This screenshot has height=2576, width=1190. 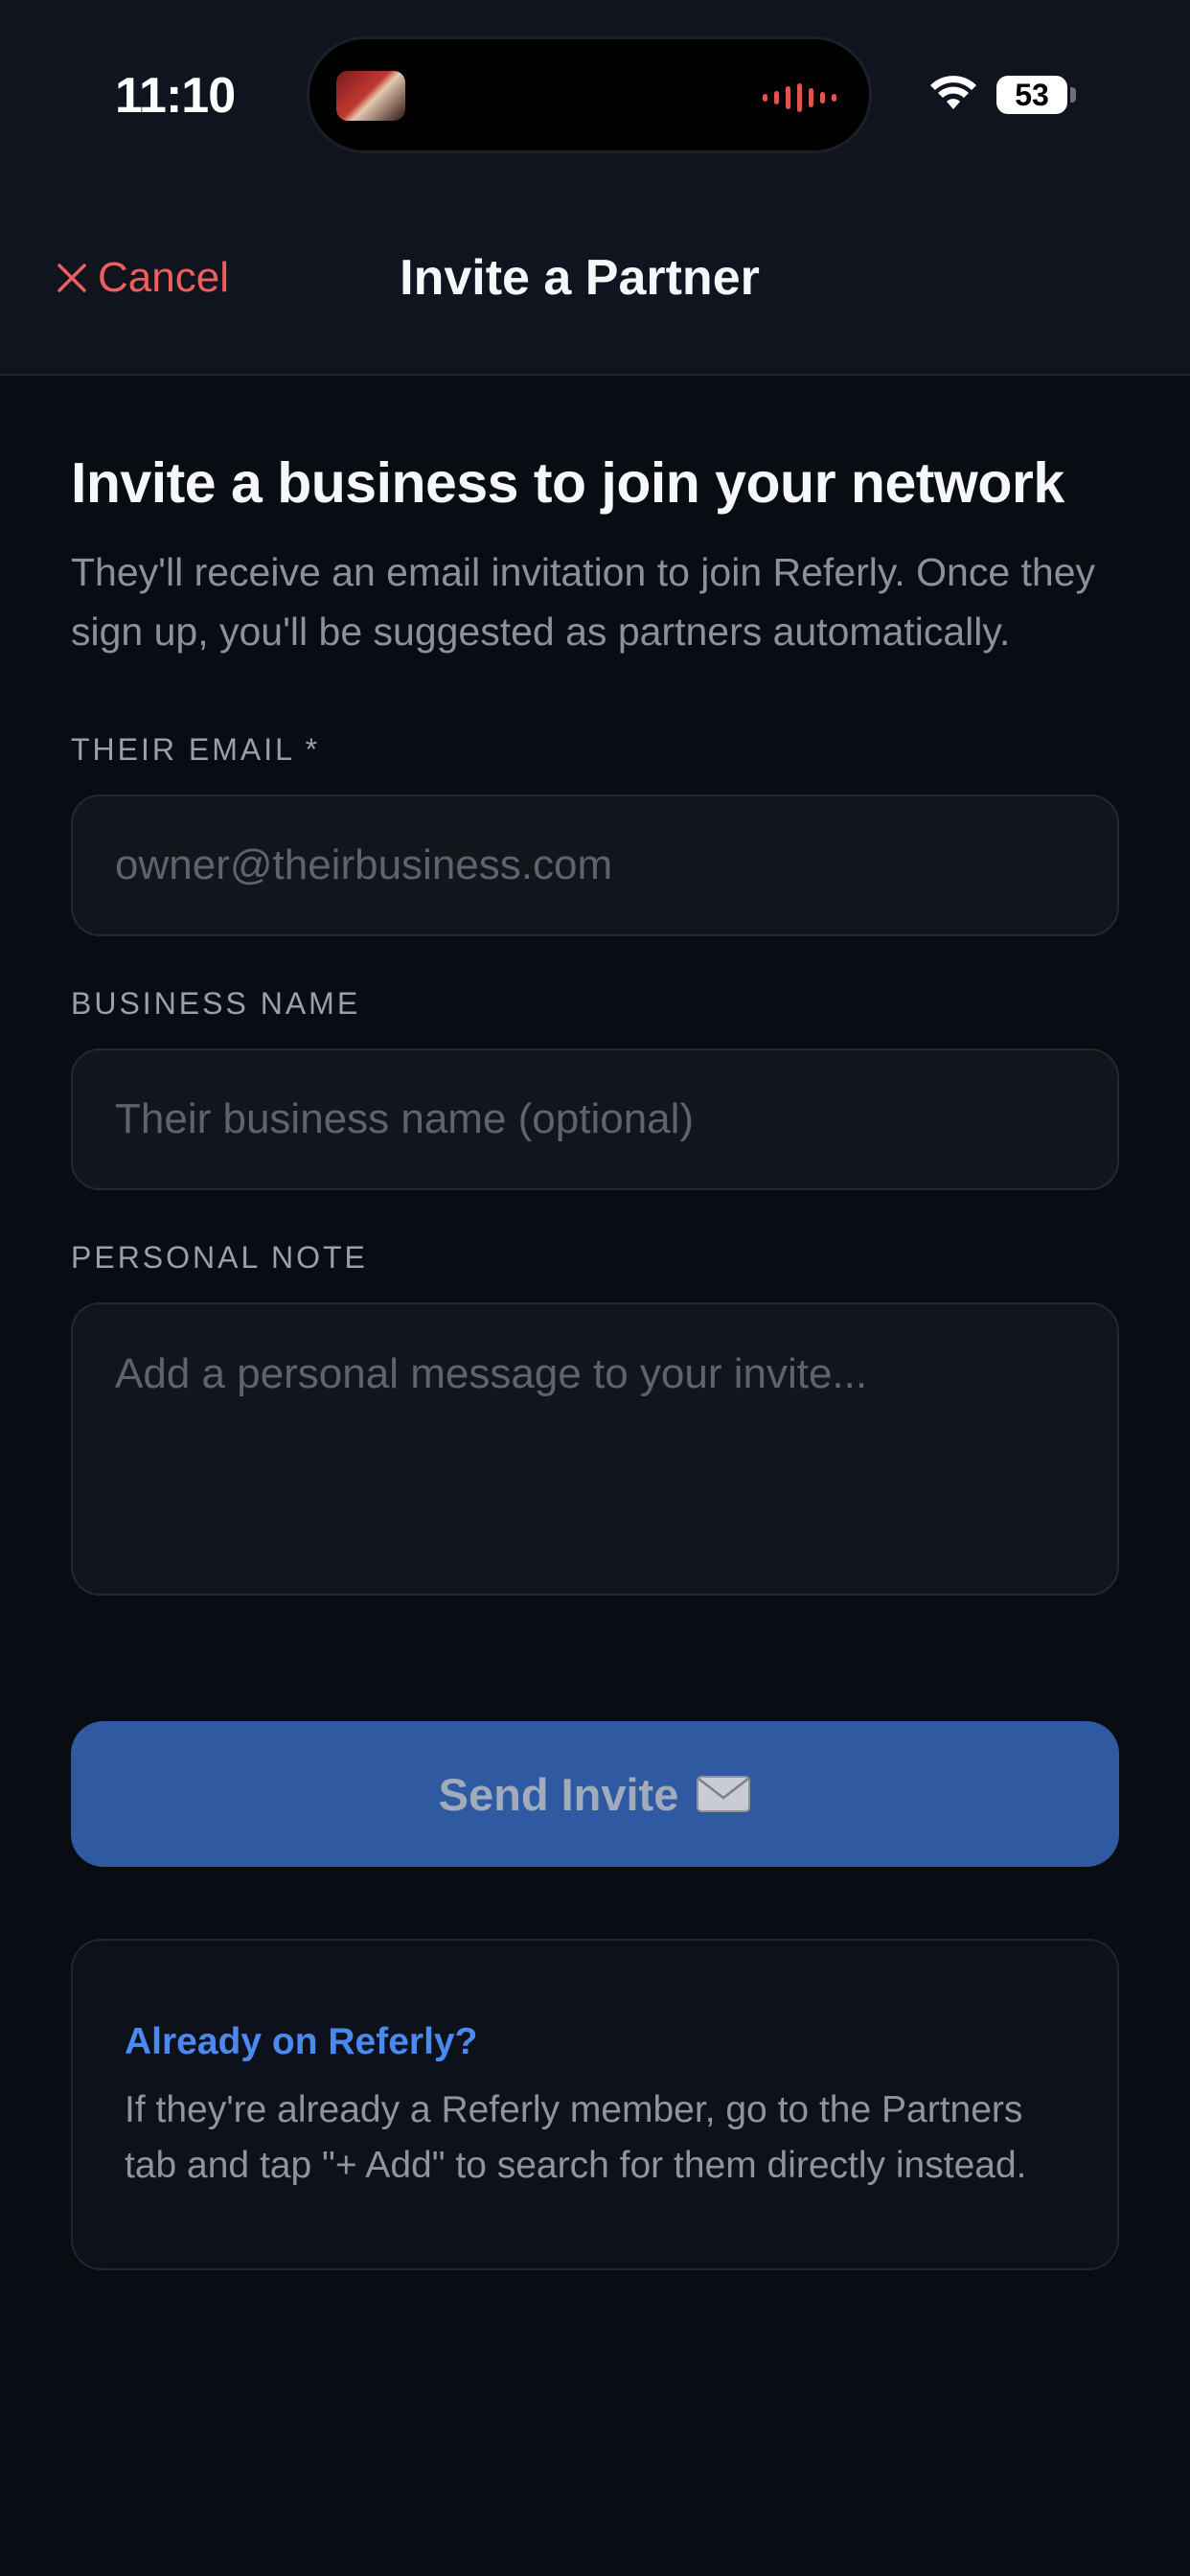 I want to click on now-playing-thumbnail, so click(x=371, y=96).